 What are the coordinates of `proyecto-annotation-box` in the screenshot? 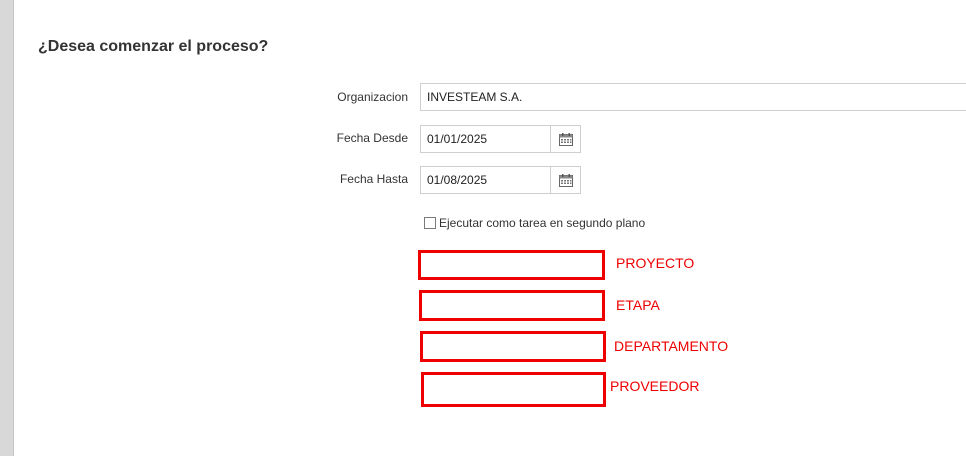 It's located at (511, 265).